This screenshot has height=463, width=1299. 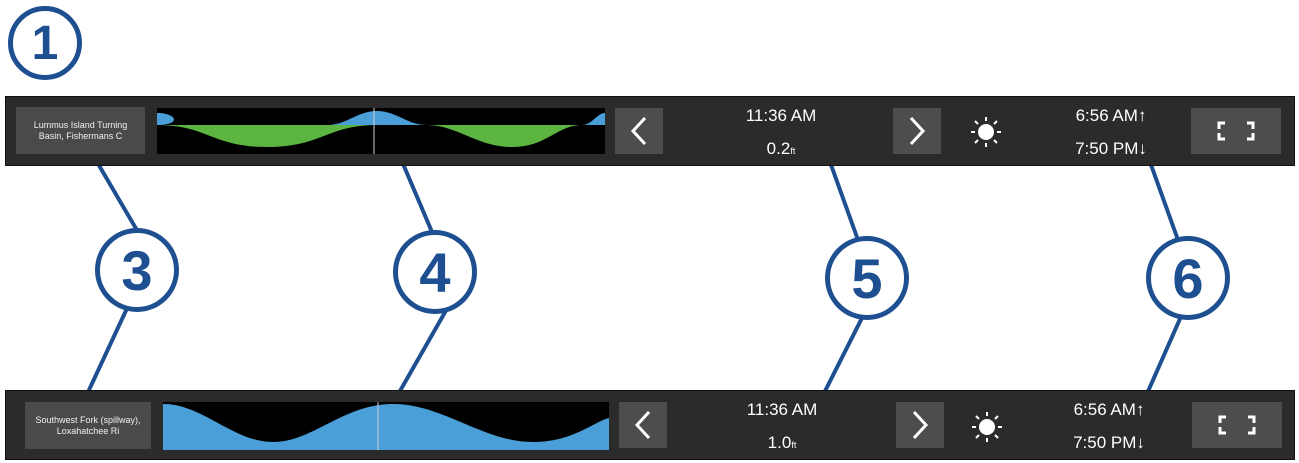 I want to click on tide-height-value: 1.0, so click(x=779, y=442).